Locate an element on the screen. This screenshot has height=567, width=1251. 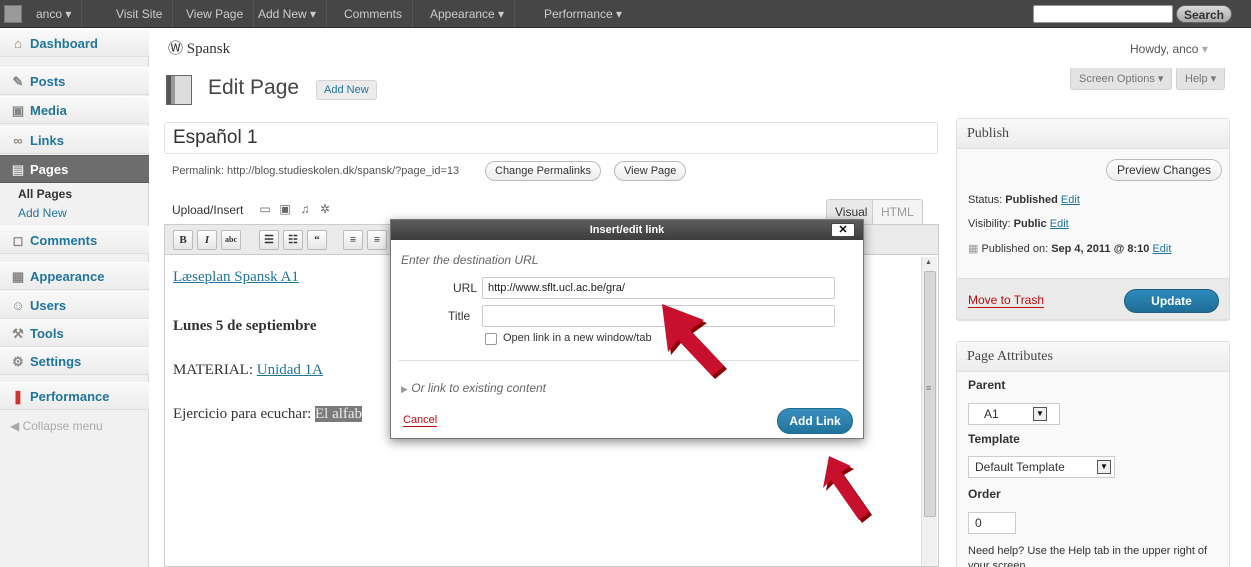
collapse-menu: ◀ Collapse menu is located at coordinates (56, 426).